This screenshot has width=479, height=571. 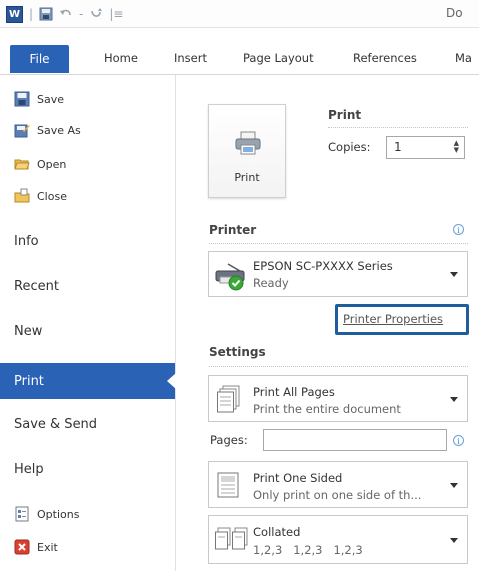 I want to click on printer-dropdown: EPSON SC-PXXXX Series Ready, so click(x=338, y=274).